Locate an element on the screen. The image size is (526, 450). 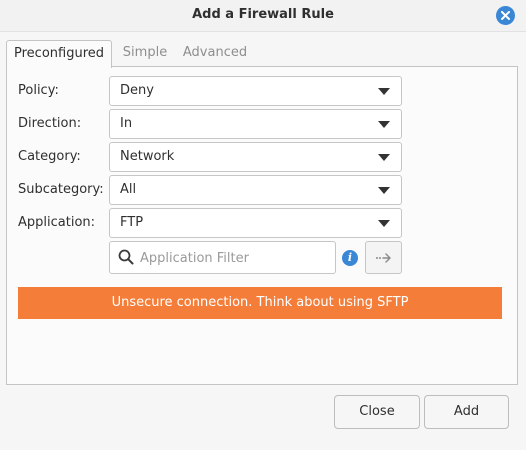
category-select: Network is located at coordinates (255, 157).